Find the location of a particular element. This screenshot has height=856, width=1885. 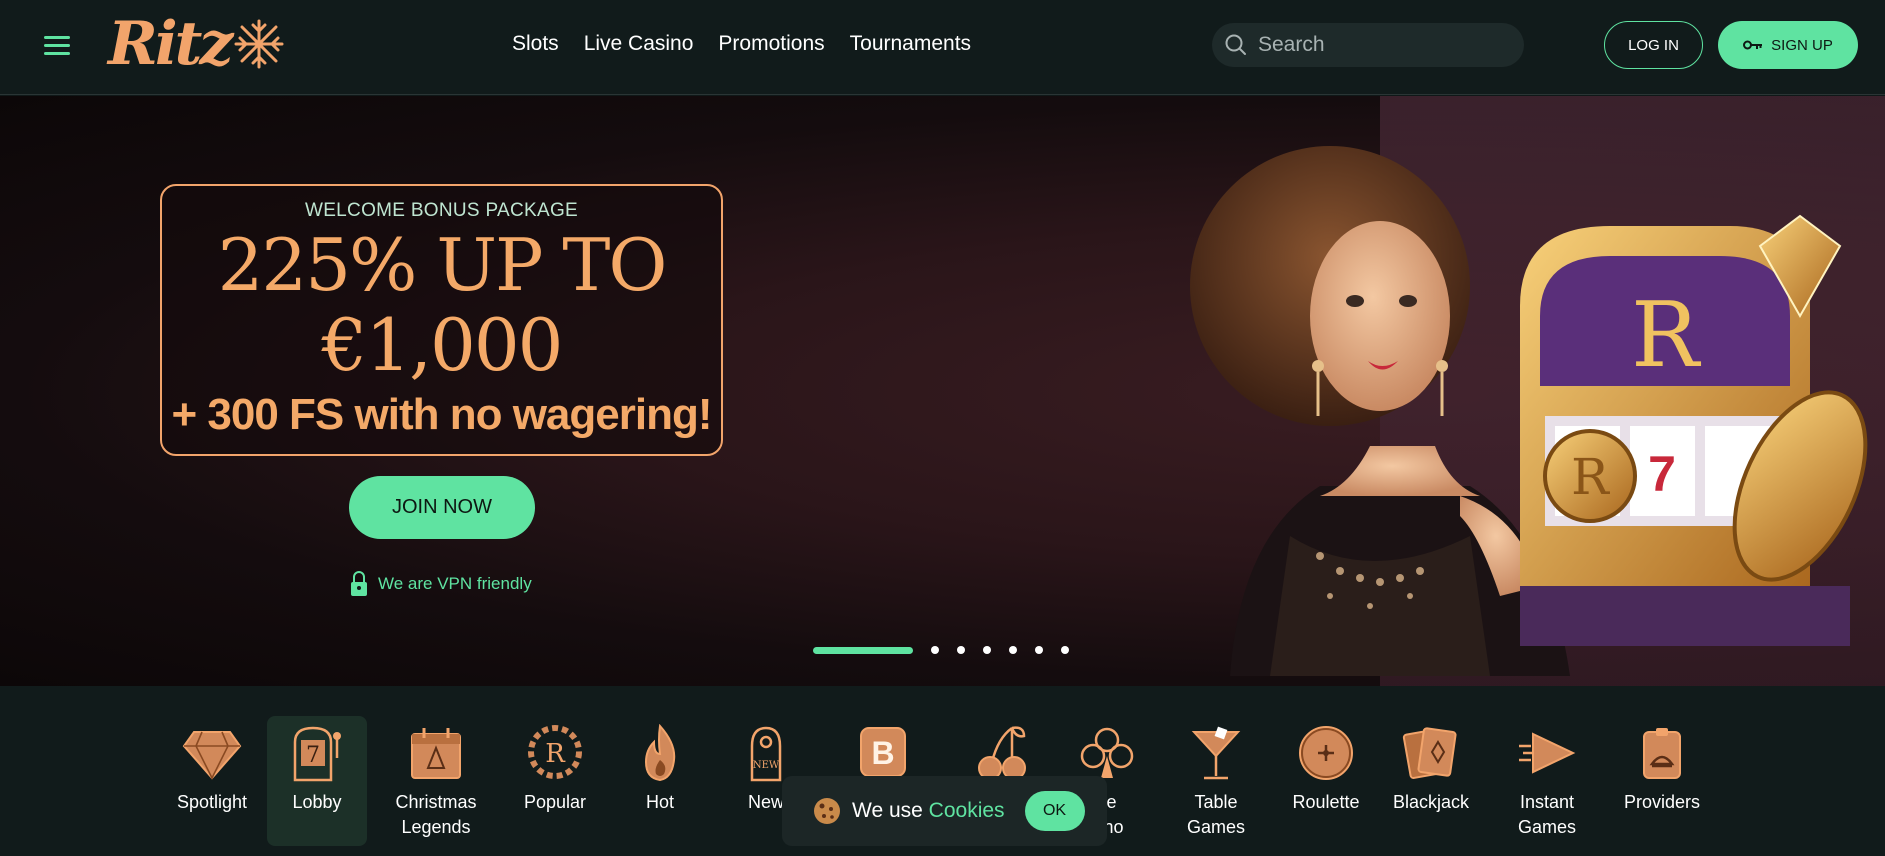

category-christmas-legends: Christmas Legends is located at coordinates (436, 778).